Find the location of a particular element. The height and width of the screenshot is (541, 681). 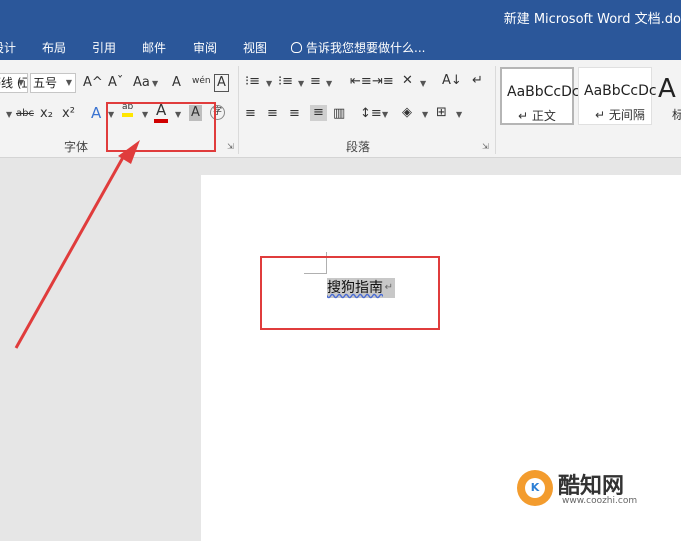

window-title: 新建 Microsoft Word 文档.do is located at coordinates (592, 19).